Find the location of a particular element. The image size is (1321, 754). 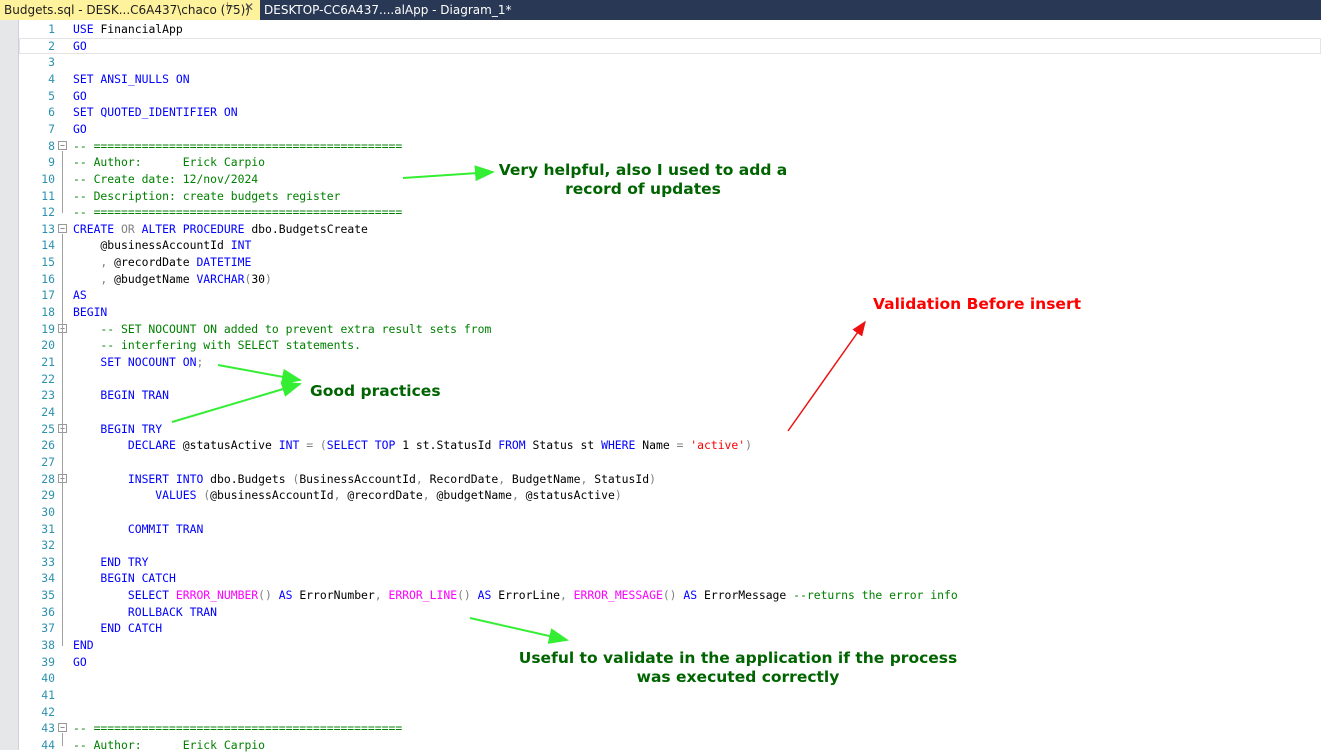

annotation-validation: Validation Before insert is located at coordinates (977, 304).